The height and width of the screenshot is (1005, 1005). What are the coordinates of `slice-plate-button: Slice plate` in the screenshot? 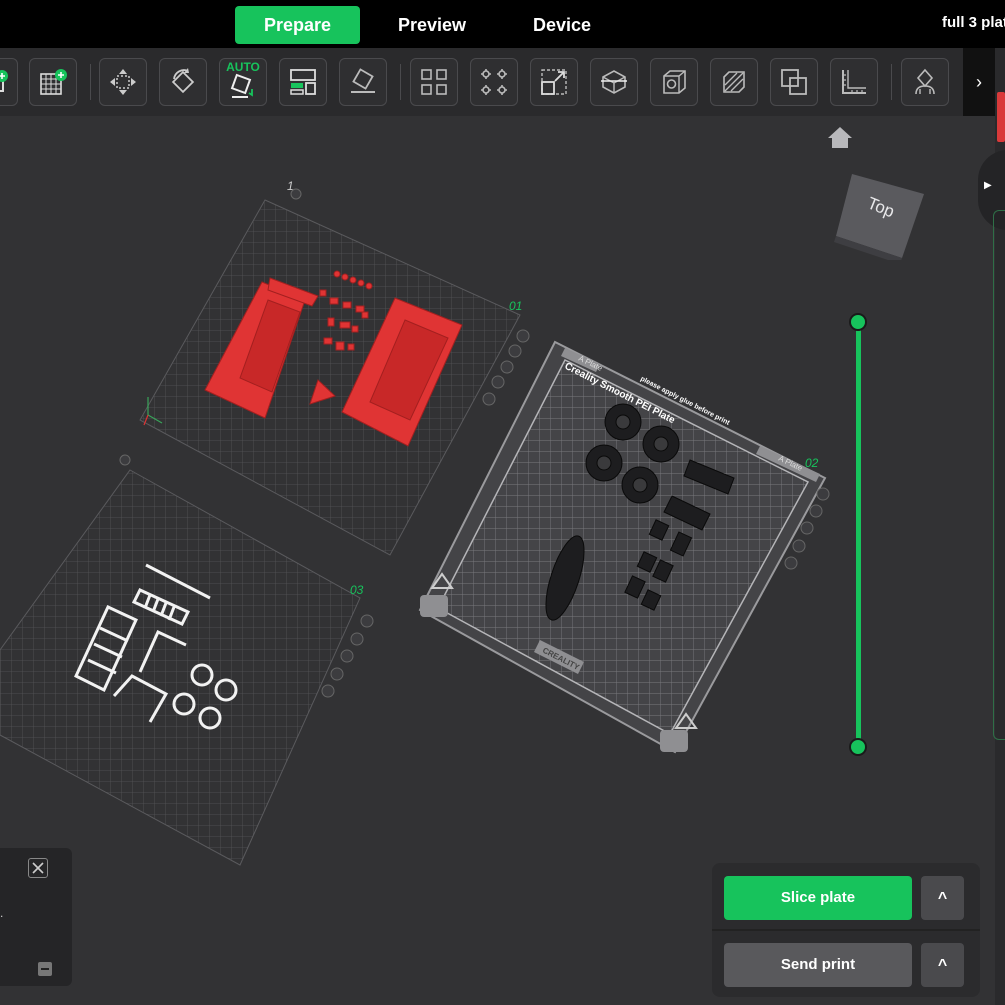 It's located at (818, 898).